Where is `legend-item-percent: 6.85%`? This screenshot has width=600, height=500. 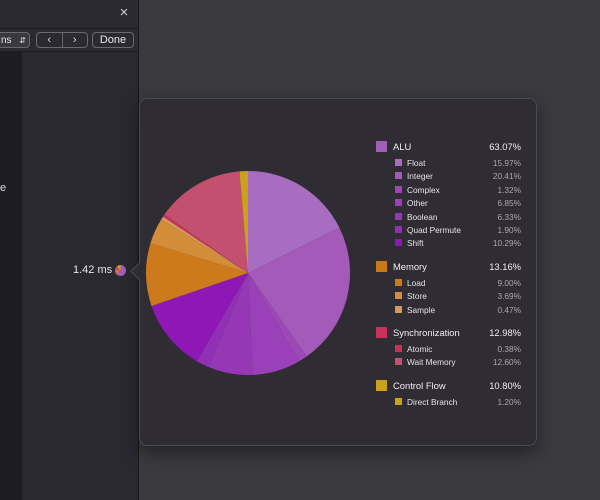
legend-item-percent: 6.85% is located at coordinates (509, 203).